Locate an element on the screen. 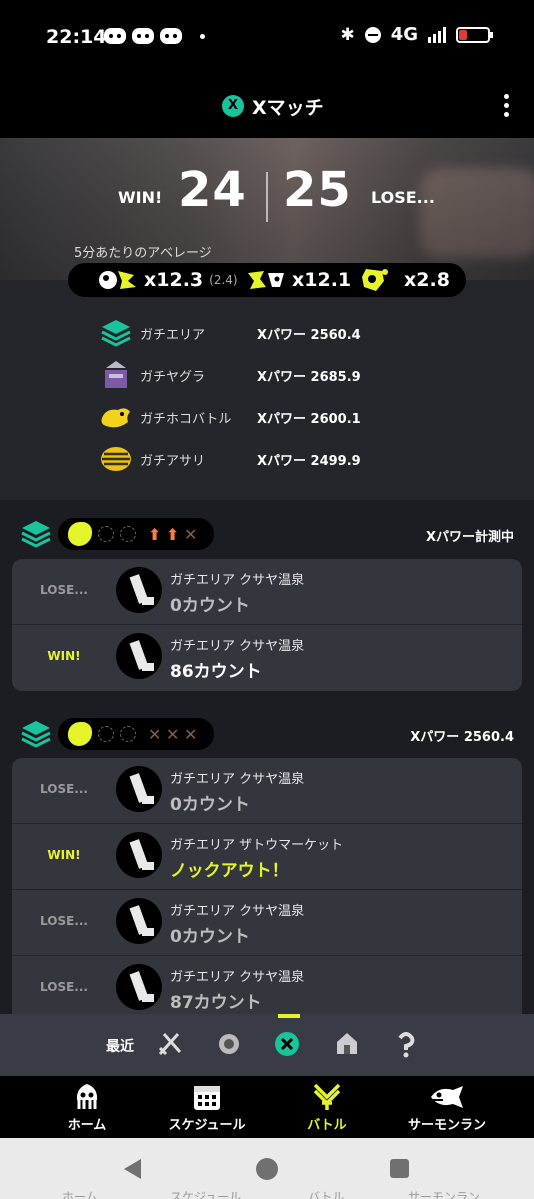  series-progress: ✕ ✕ ✕ is located at coordinates (136, 734).